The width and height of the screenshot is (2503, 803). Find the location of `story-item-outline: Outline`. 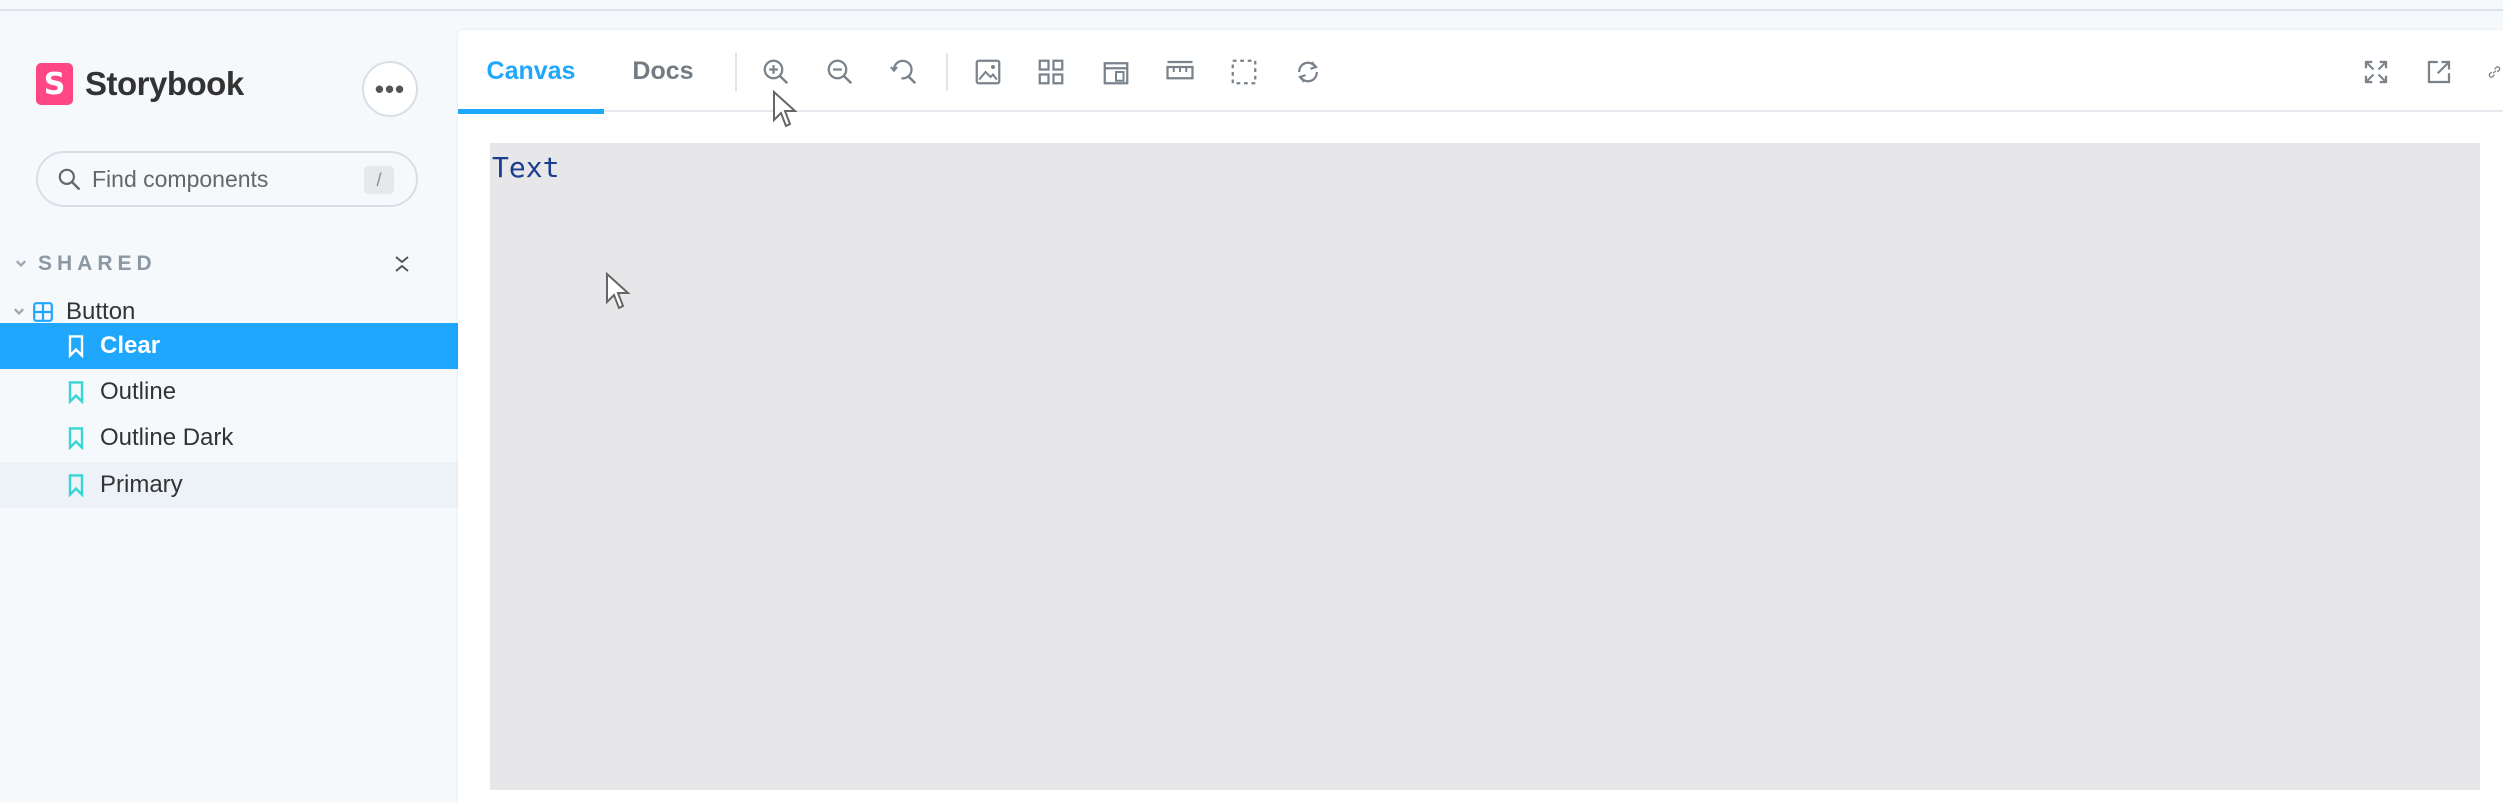

story-item-outline: Outline is located at coordinates (229, 392).